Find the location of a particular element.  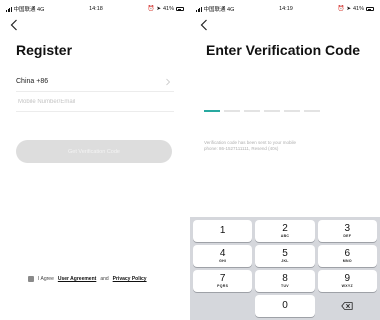

page-title: Enter Verification Code is located at coordinates (283, 50).